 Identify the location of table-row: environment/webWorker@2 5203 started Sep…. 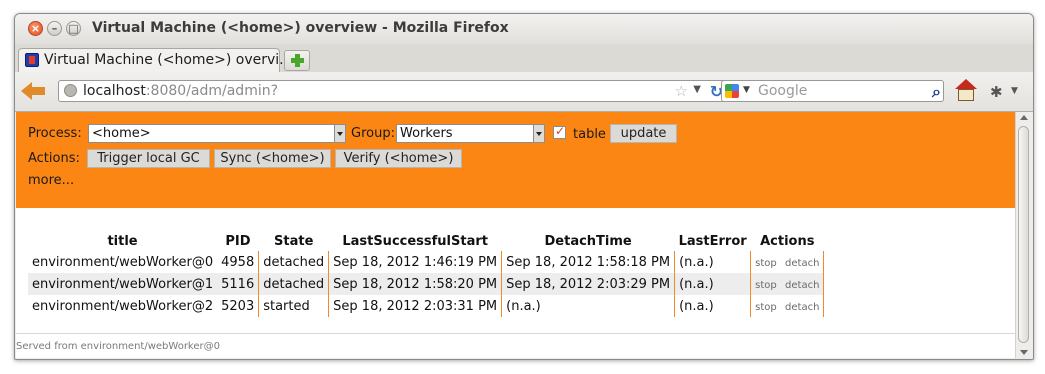
(426, 306).